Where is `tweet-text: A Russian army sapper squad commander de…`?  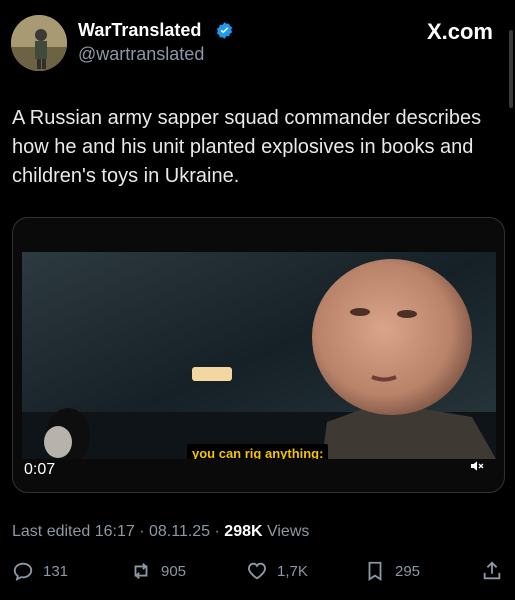
tweet-text: A Russian army sapper squad commander de… is located at coordinates (247, 147).